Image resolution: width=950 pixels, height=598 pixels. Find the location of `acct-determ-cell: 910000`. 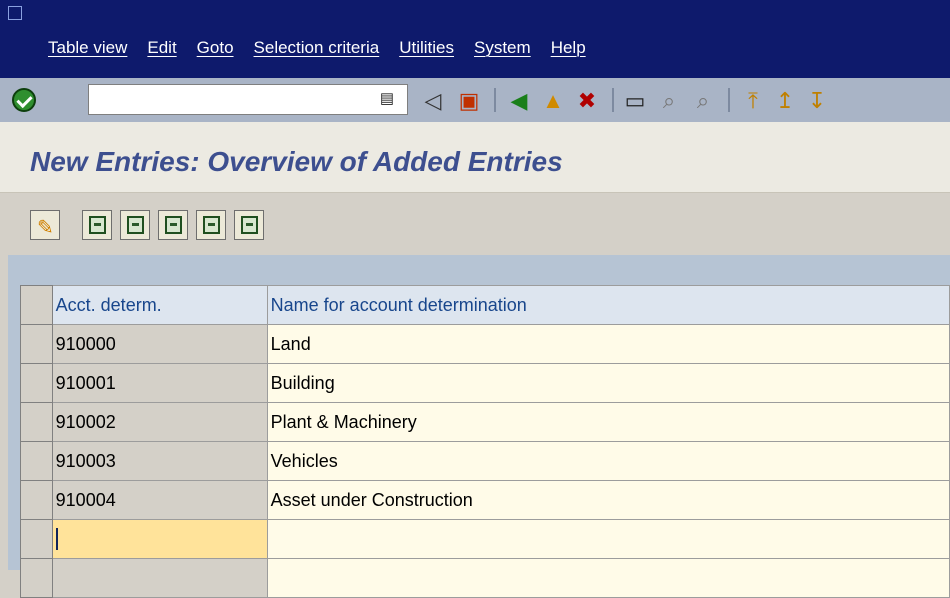

acct-determ-cell: 910000 is located at coordinates (159, 344).